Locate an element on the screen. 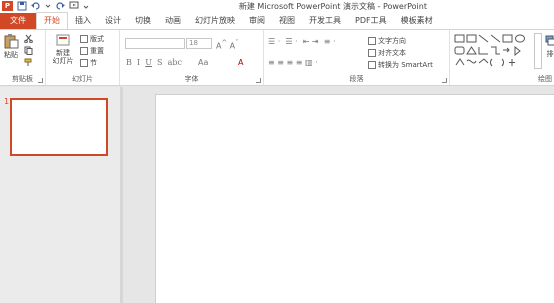 The image size is (554, 303). tab-animations: 动画 is located at coordinates (173, 21).